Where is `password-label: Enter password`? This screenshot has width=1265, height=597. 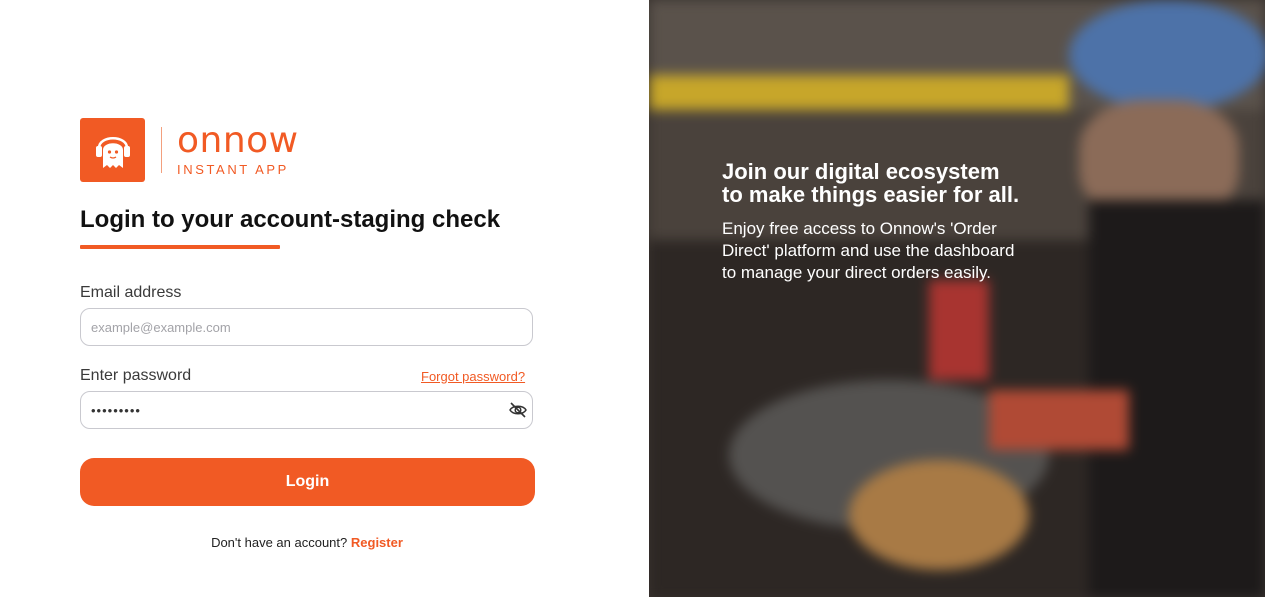 password-label: Enter password is located at coordinates (136, 375).